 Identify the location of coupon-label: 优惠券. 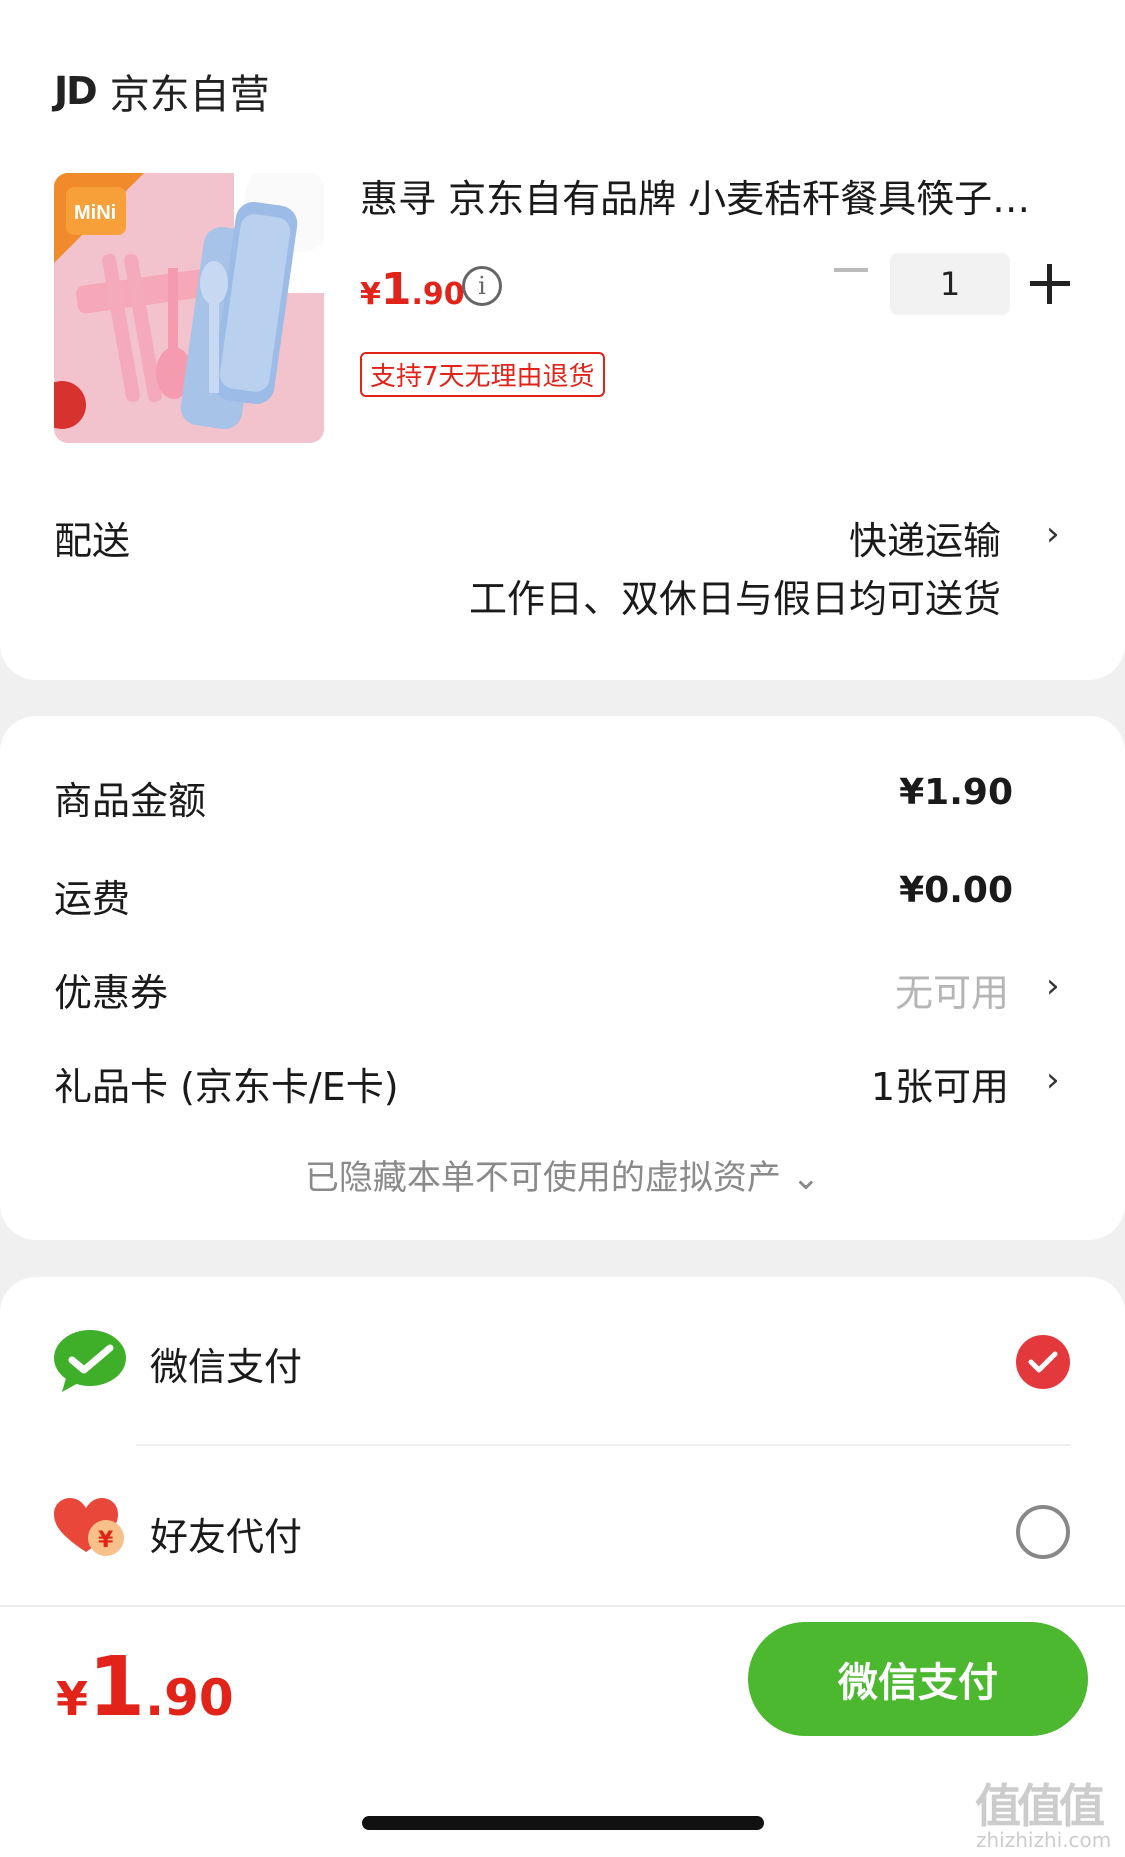
(111, 989).